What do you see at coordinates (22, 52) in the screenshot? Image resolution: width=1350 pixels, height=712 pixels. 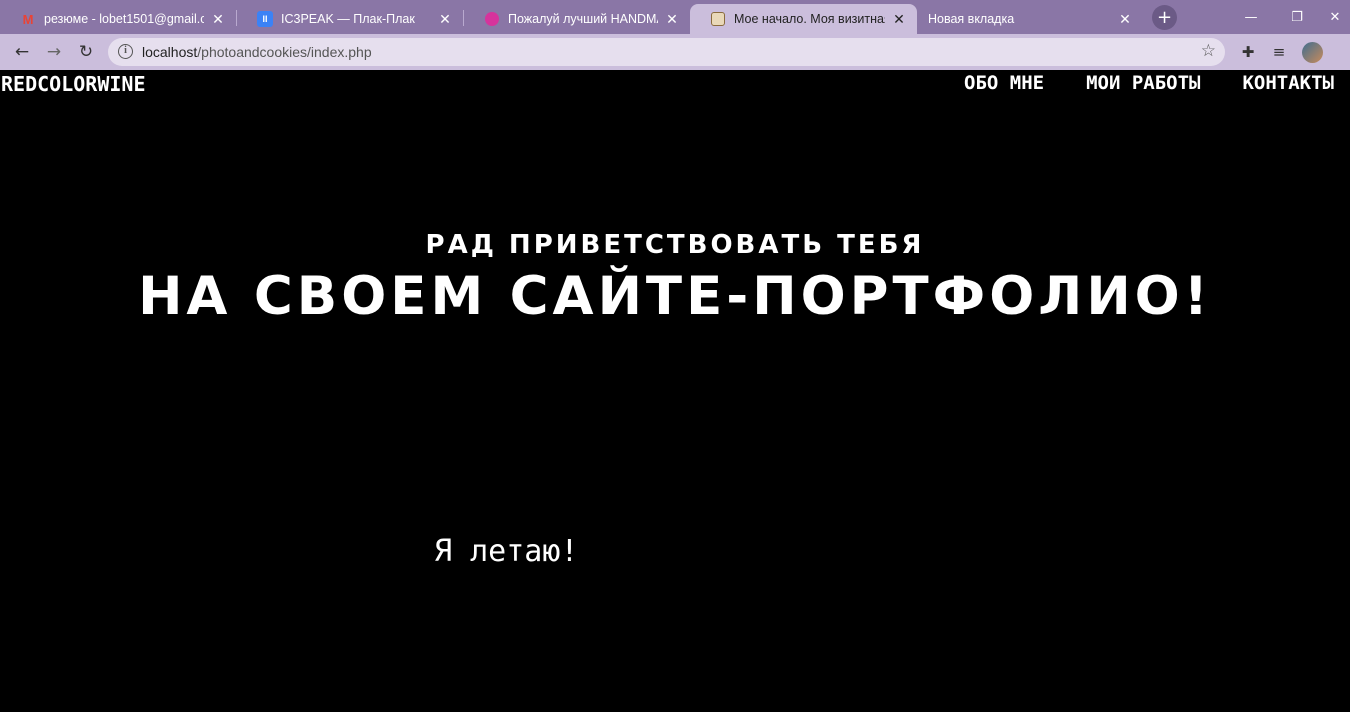 I see `back-button: ←` at bounding box center [22, 52].